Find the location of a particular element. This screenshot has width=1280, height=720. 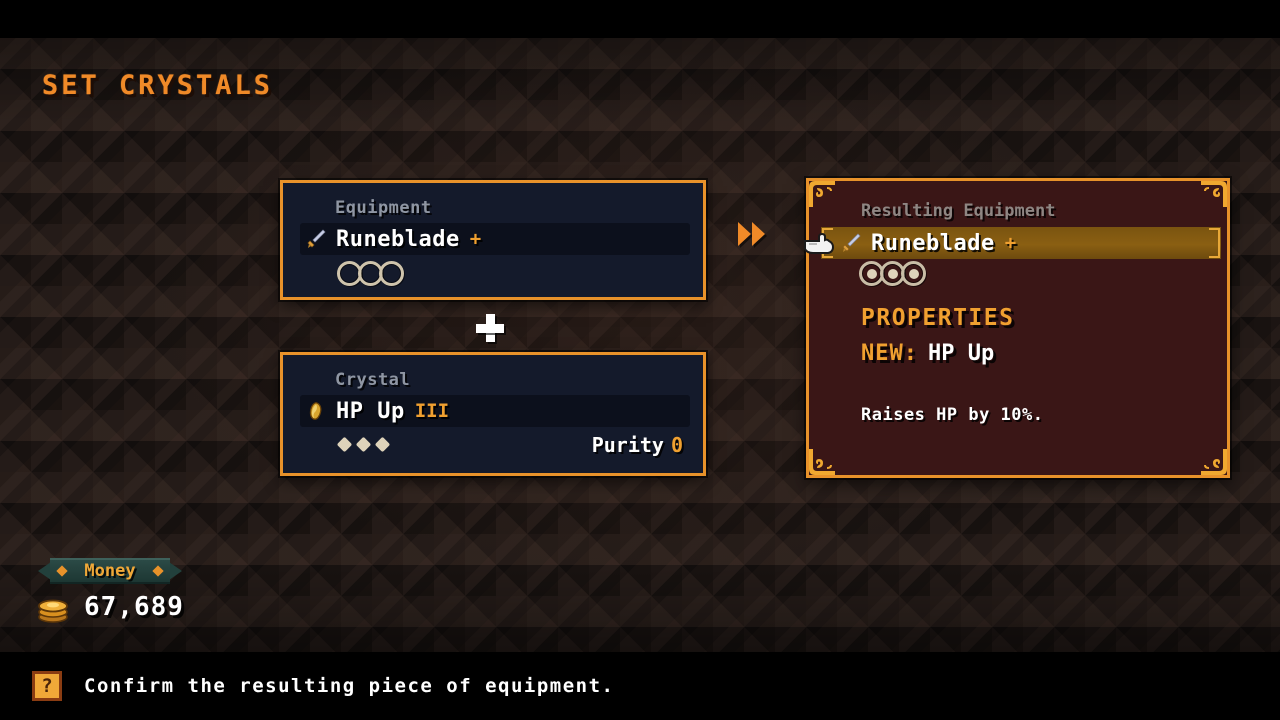

equipment-sockets is located at coordinates (370, 273).